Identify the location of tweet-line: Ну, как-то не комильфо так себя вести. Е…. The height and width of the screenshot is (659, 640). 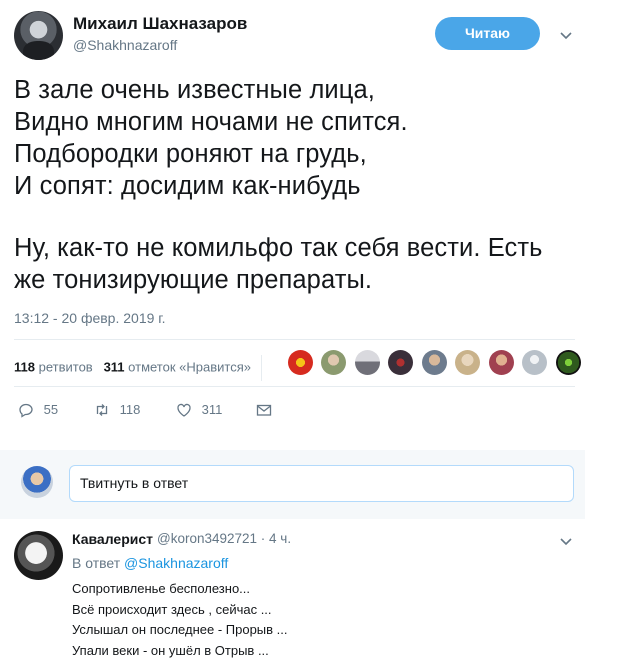
(278, 248).